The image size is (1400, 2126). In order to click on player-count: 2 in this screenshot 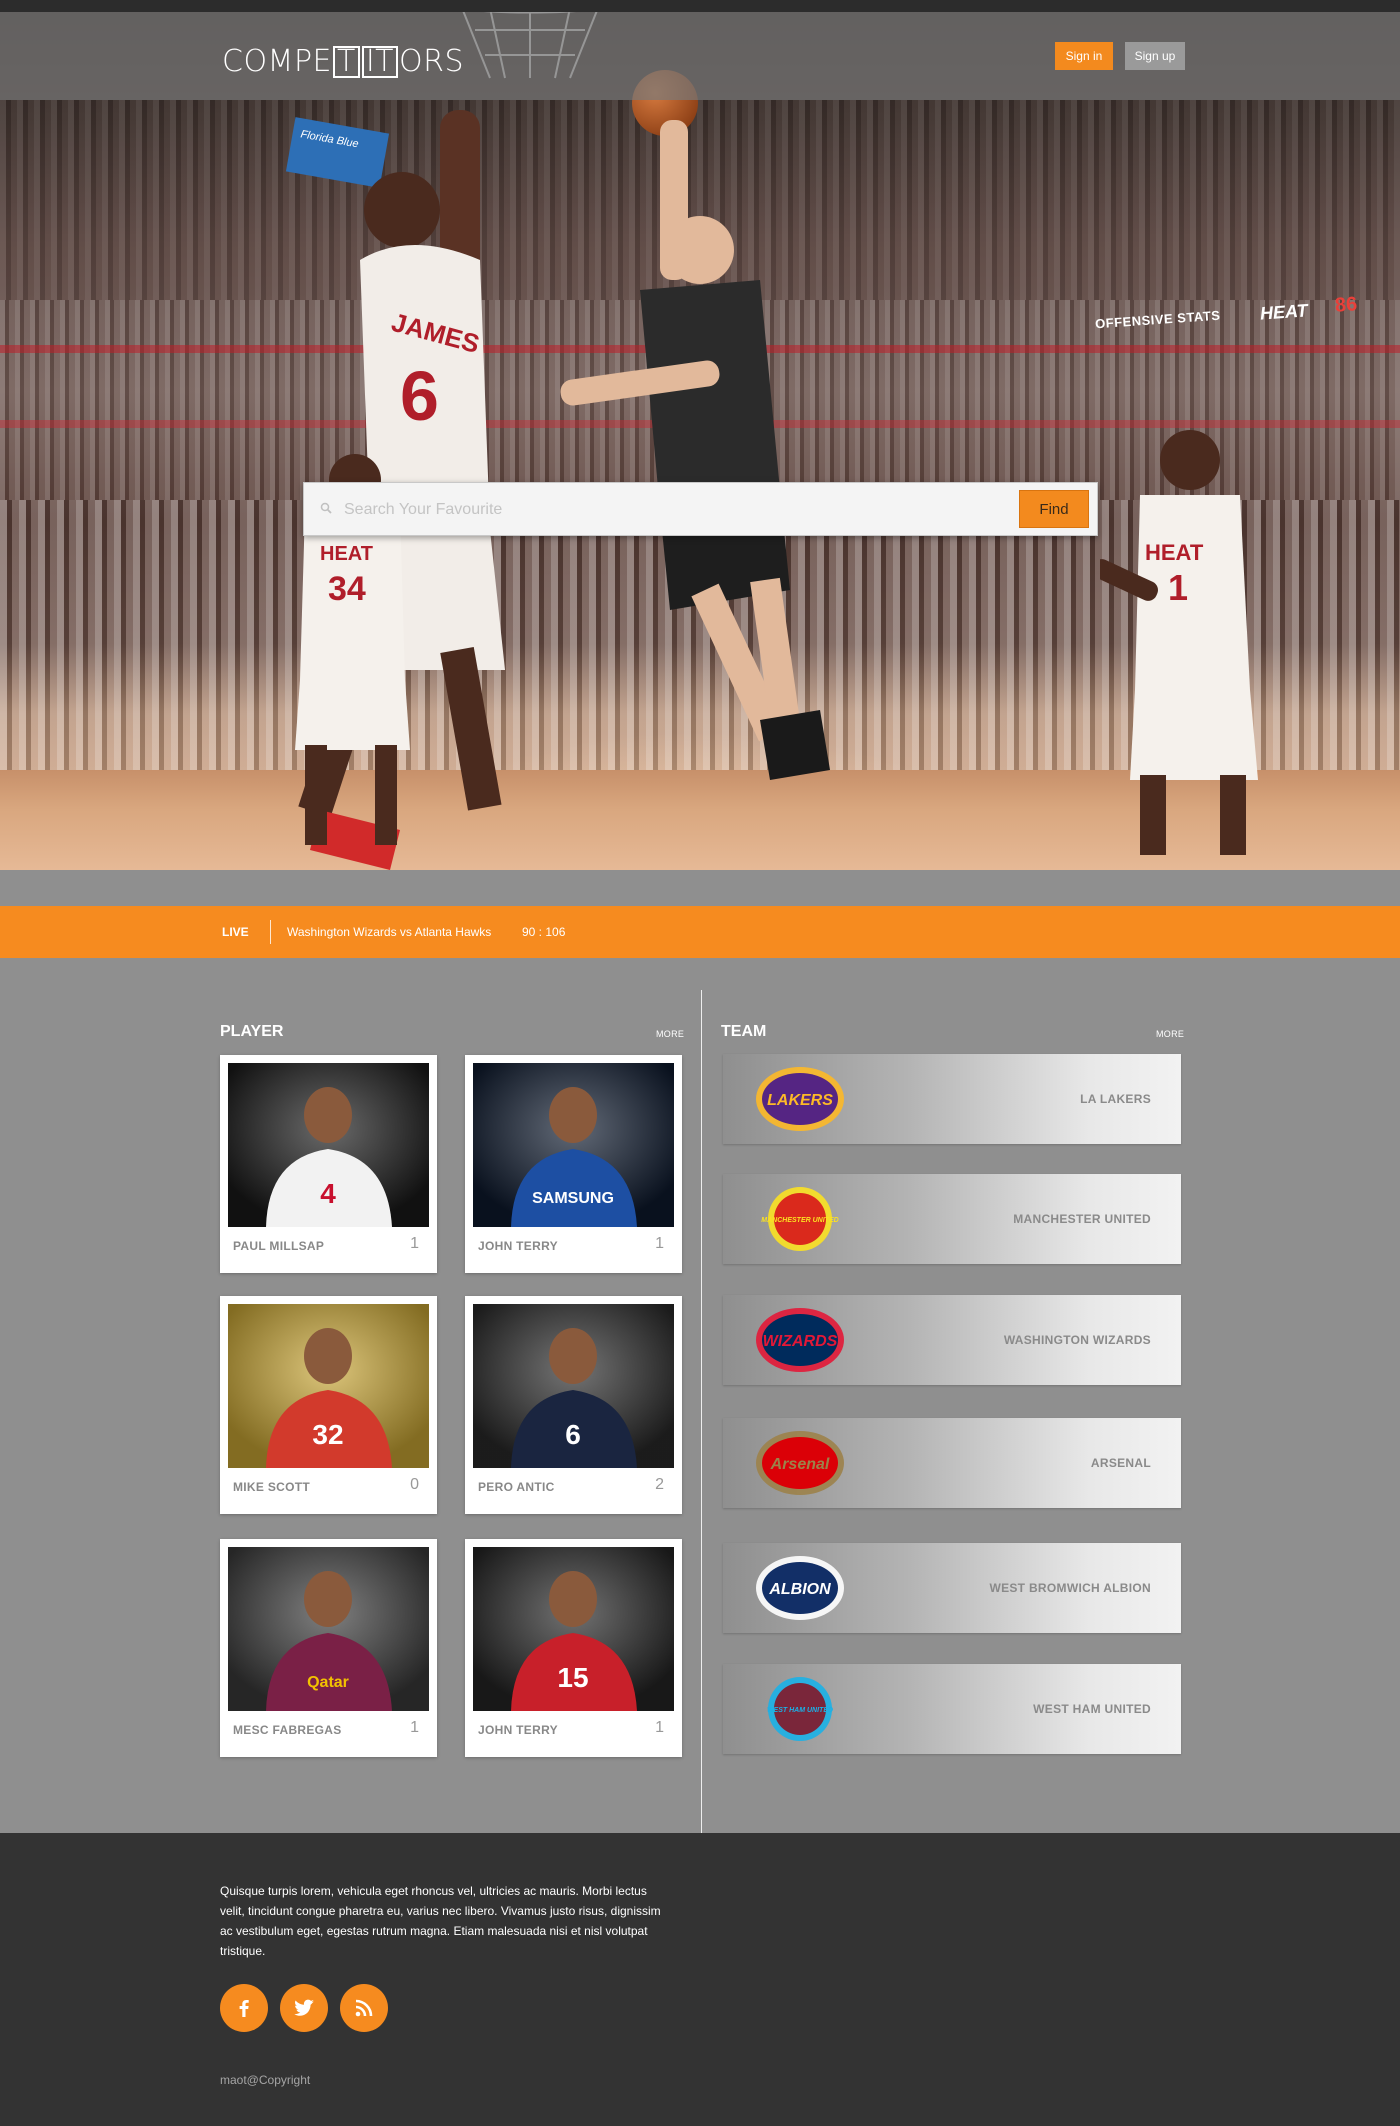, I will do `click(659, 1484)`.